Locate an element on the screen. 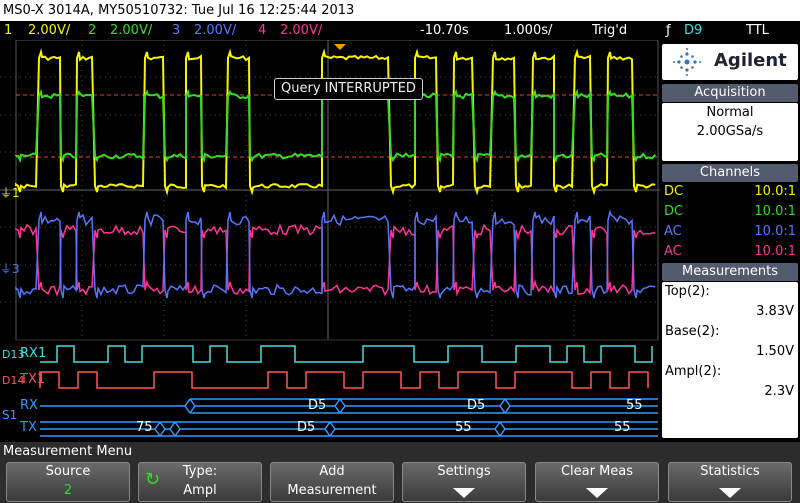  digital-rx-label: RX1 is located at coordinates (33, 353).